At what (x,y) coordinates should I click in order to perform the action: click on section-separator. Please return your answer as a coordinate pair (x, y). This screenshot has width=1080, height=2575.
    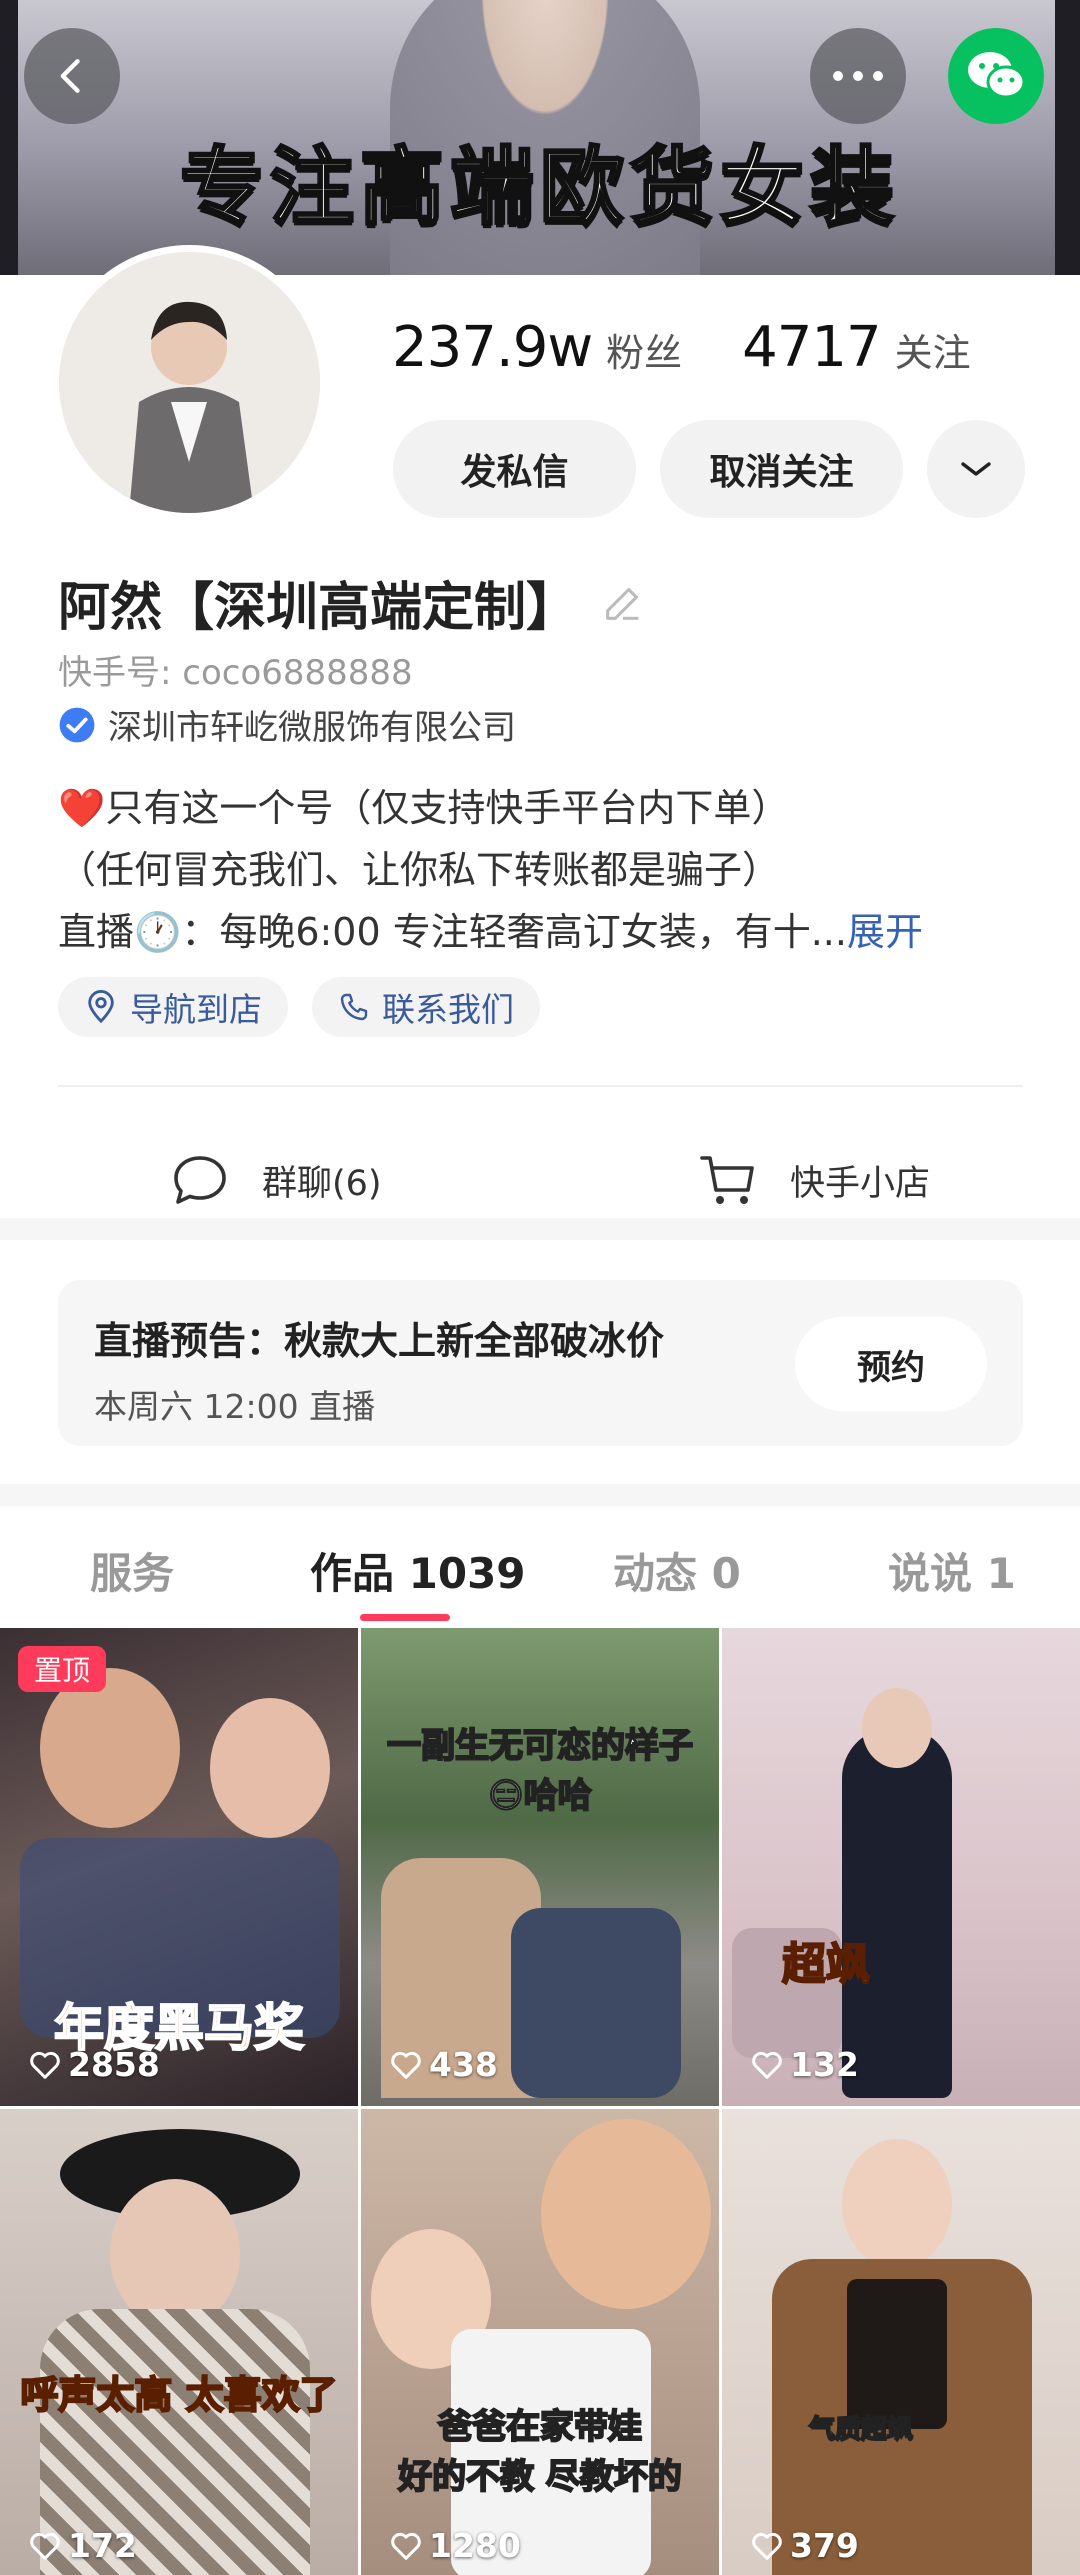
    Looking at the image, I should click on (540, 1229).